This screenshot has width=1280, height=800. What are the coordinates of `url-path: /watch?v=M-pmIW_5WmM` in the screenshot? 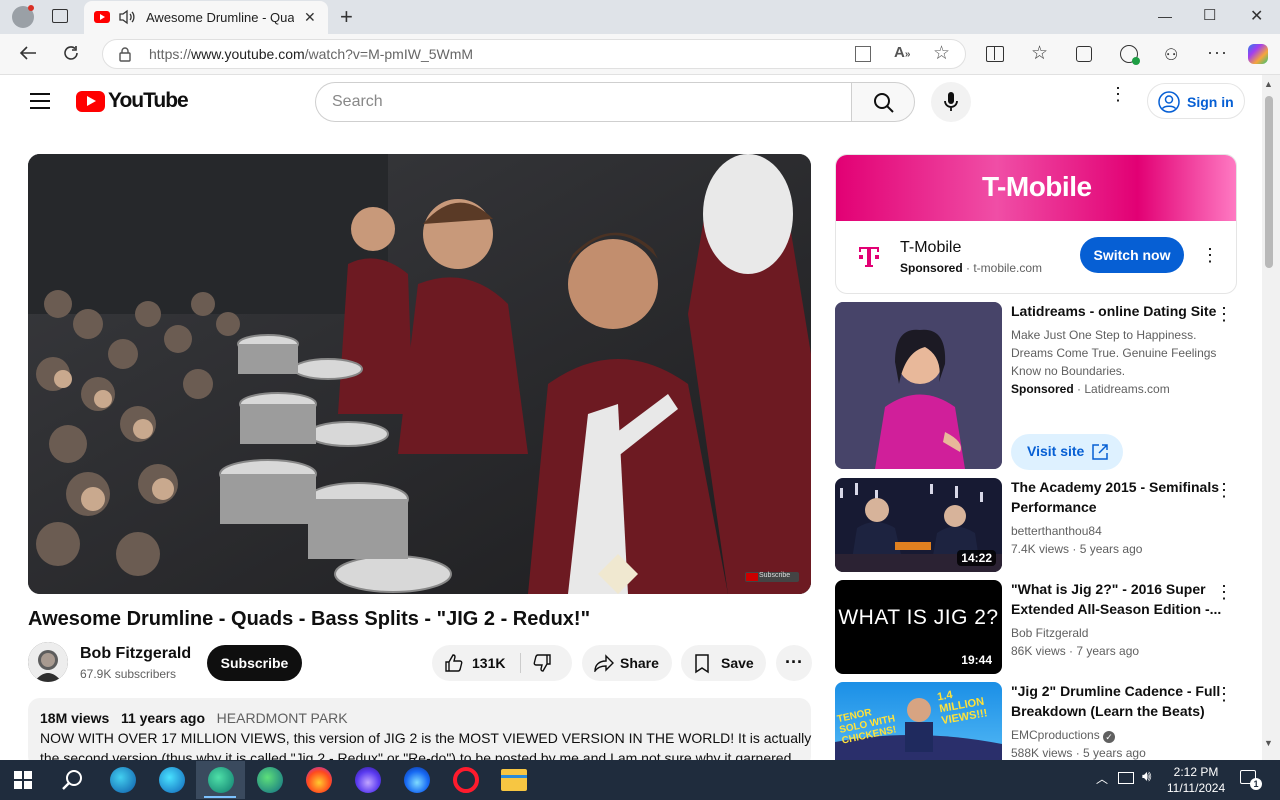 It's located at (389, 54).